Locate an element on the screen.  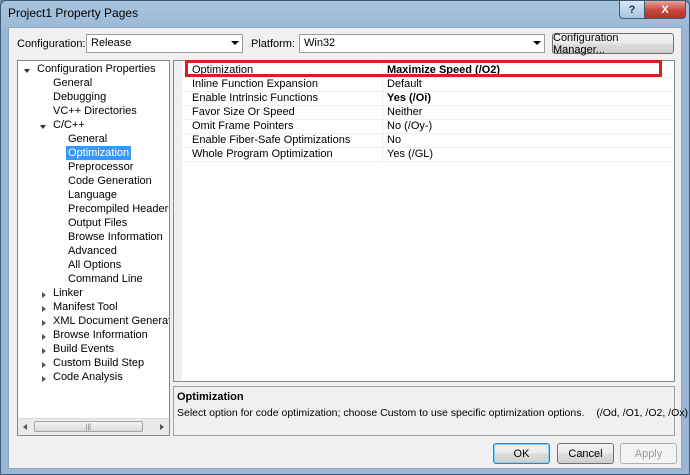
property-row: Enable Intrinsic Functions Yes (/Oi) is located at coordinates (428, 98).